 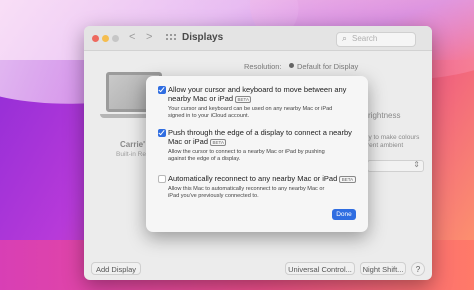 I want to click on allow-cursor-checkbox, so click(x=162, y=90).